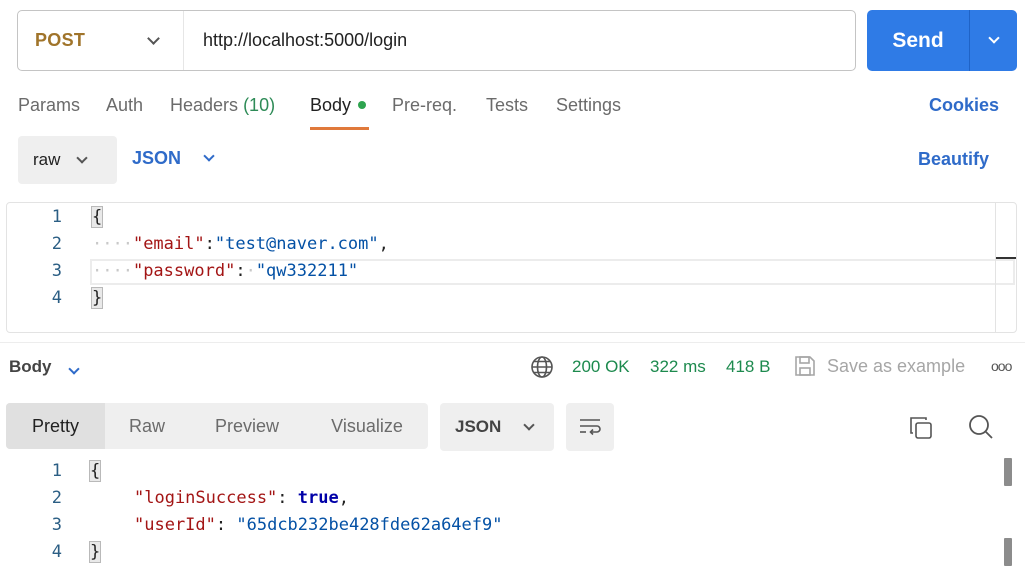 Image resolution: width=1025 pixels, height=571 pixels. I want to click on tab-headers: Headers (10), so click(222, 105).